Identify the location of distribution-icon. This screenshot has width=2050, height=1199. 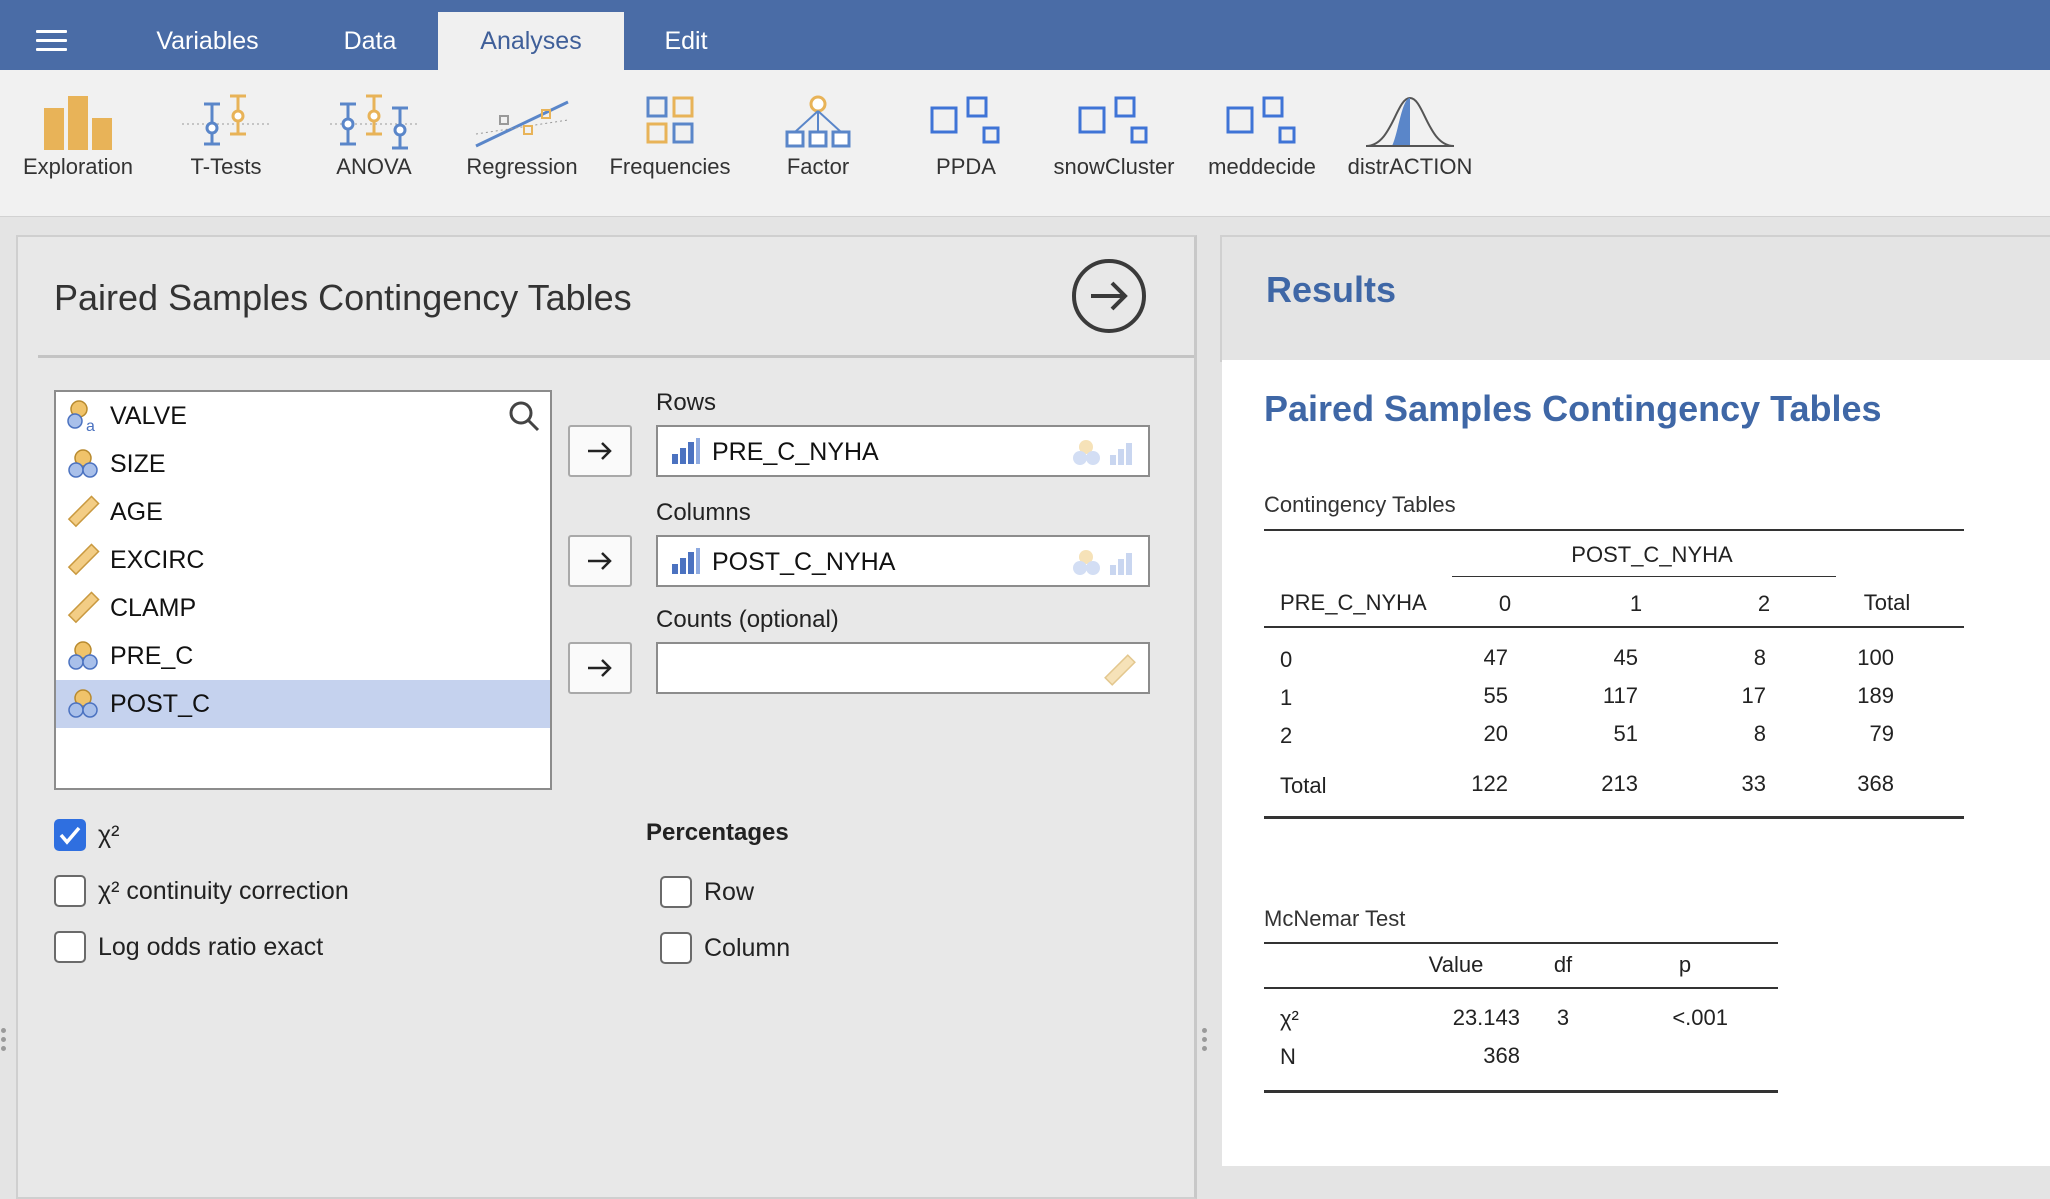
(1410, 121).